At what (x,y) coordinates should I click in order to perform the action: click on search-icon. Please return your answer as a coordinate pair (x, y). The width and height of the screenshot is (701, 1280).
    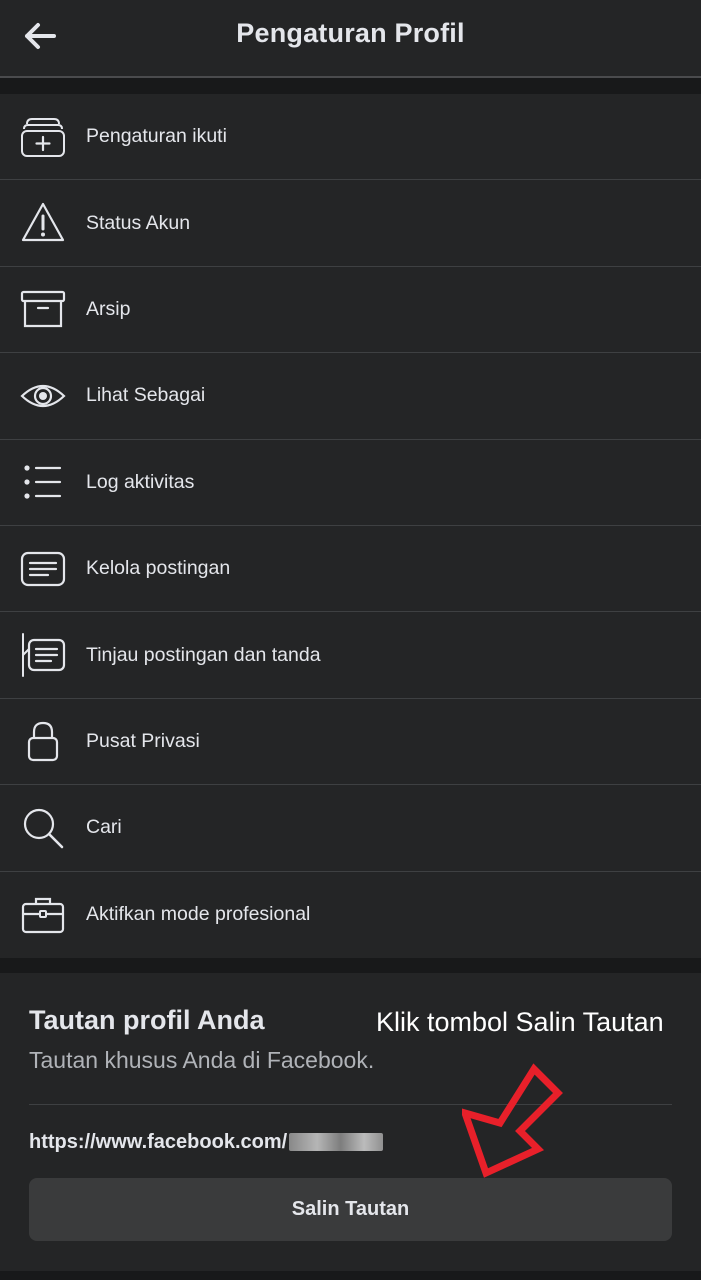
    Looking at the image, I should click on (43, 828).